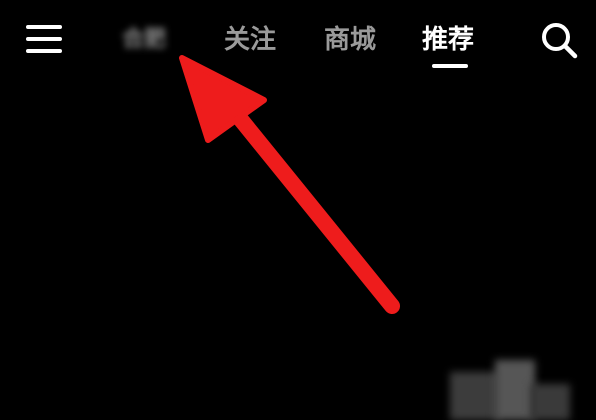 Image resolution: width=596 pixels, height=420 pixels. I want to click on tab-follow: 关注, so click(250, 40).